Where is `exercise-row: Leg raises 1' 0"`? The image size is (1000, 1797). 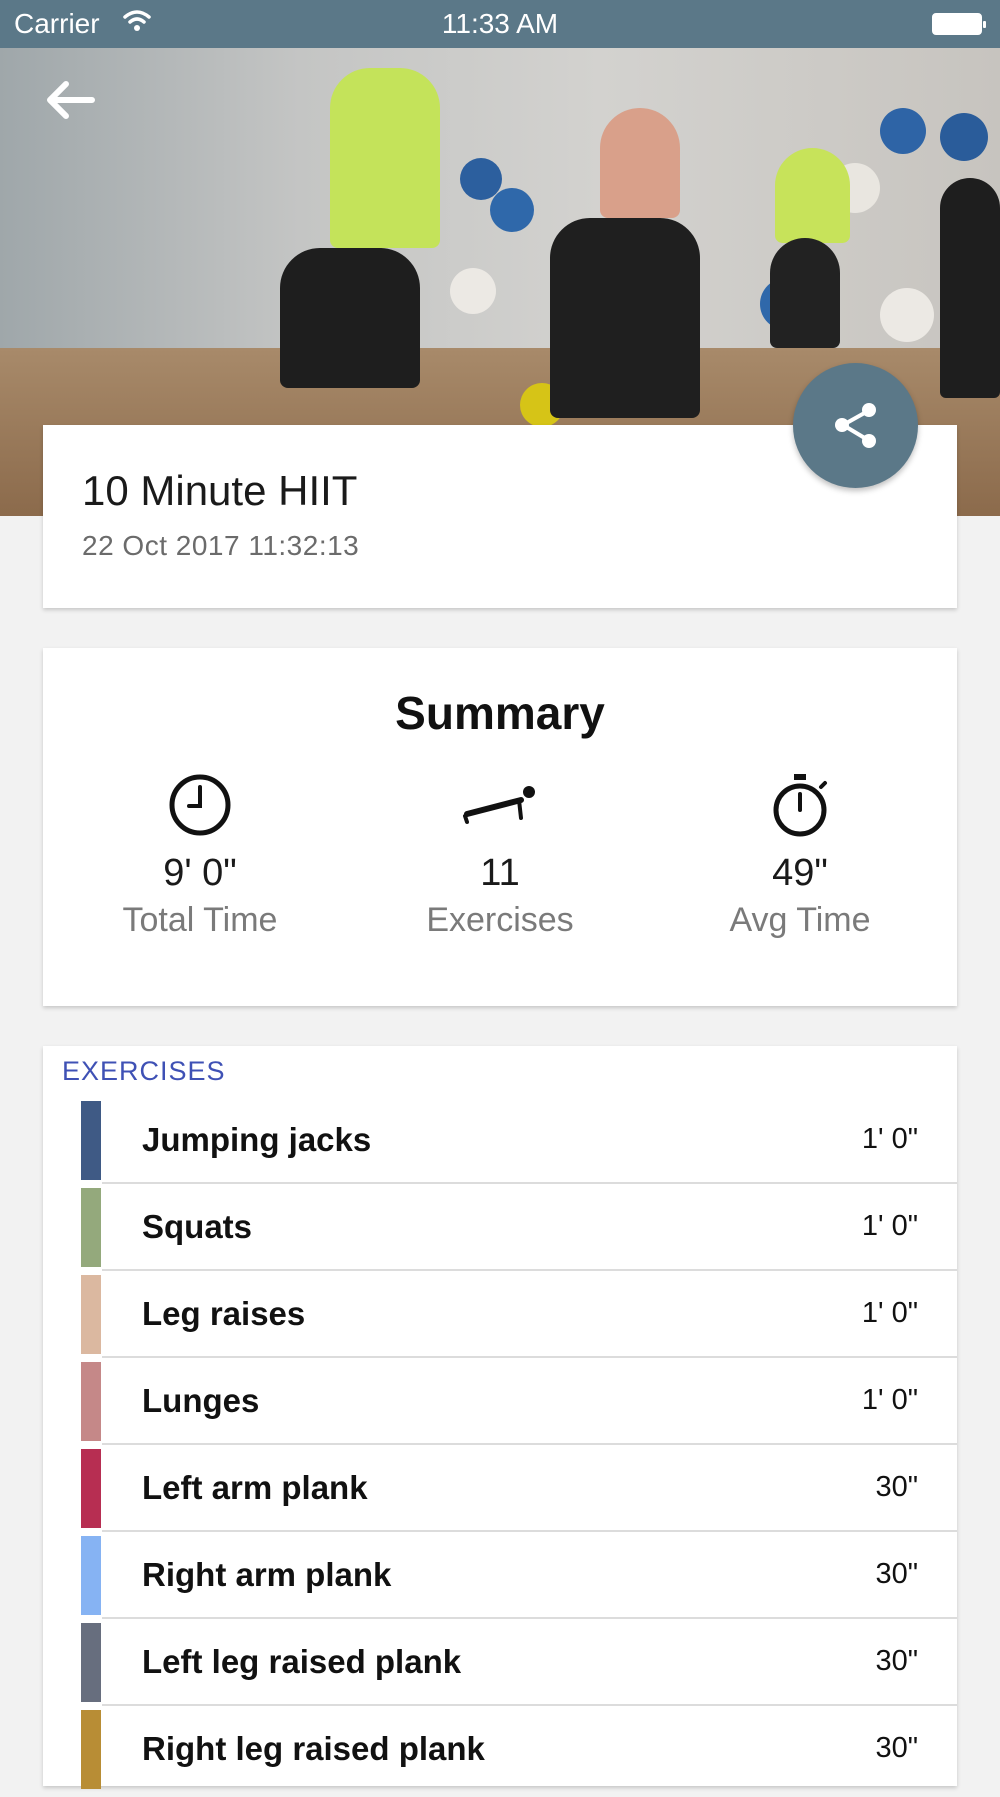
exercise-row: Leg raises 1' 0" is located at coordinates (519, 1318).